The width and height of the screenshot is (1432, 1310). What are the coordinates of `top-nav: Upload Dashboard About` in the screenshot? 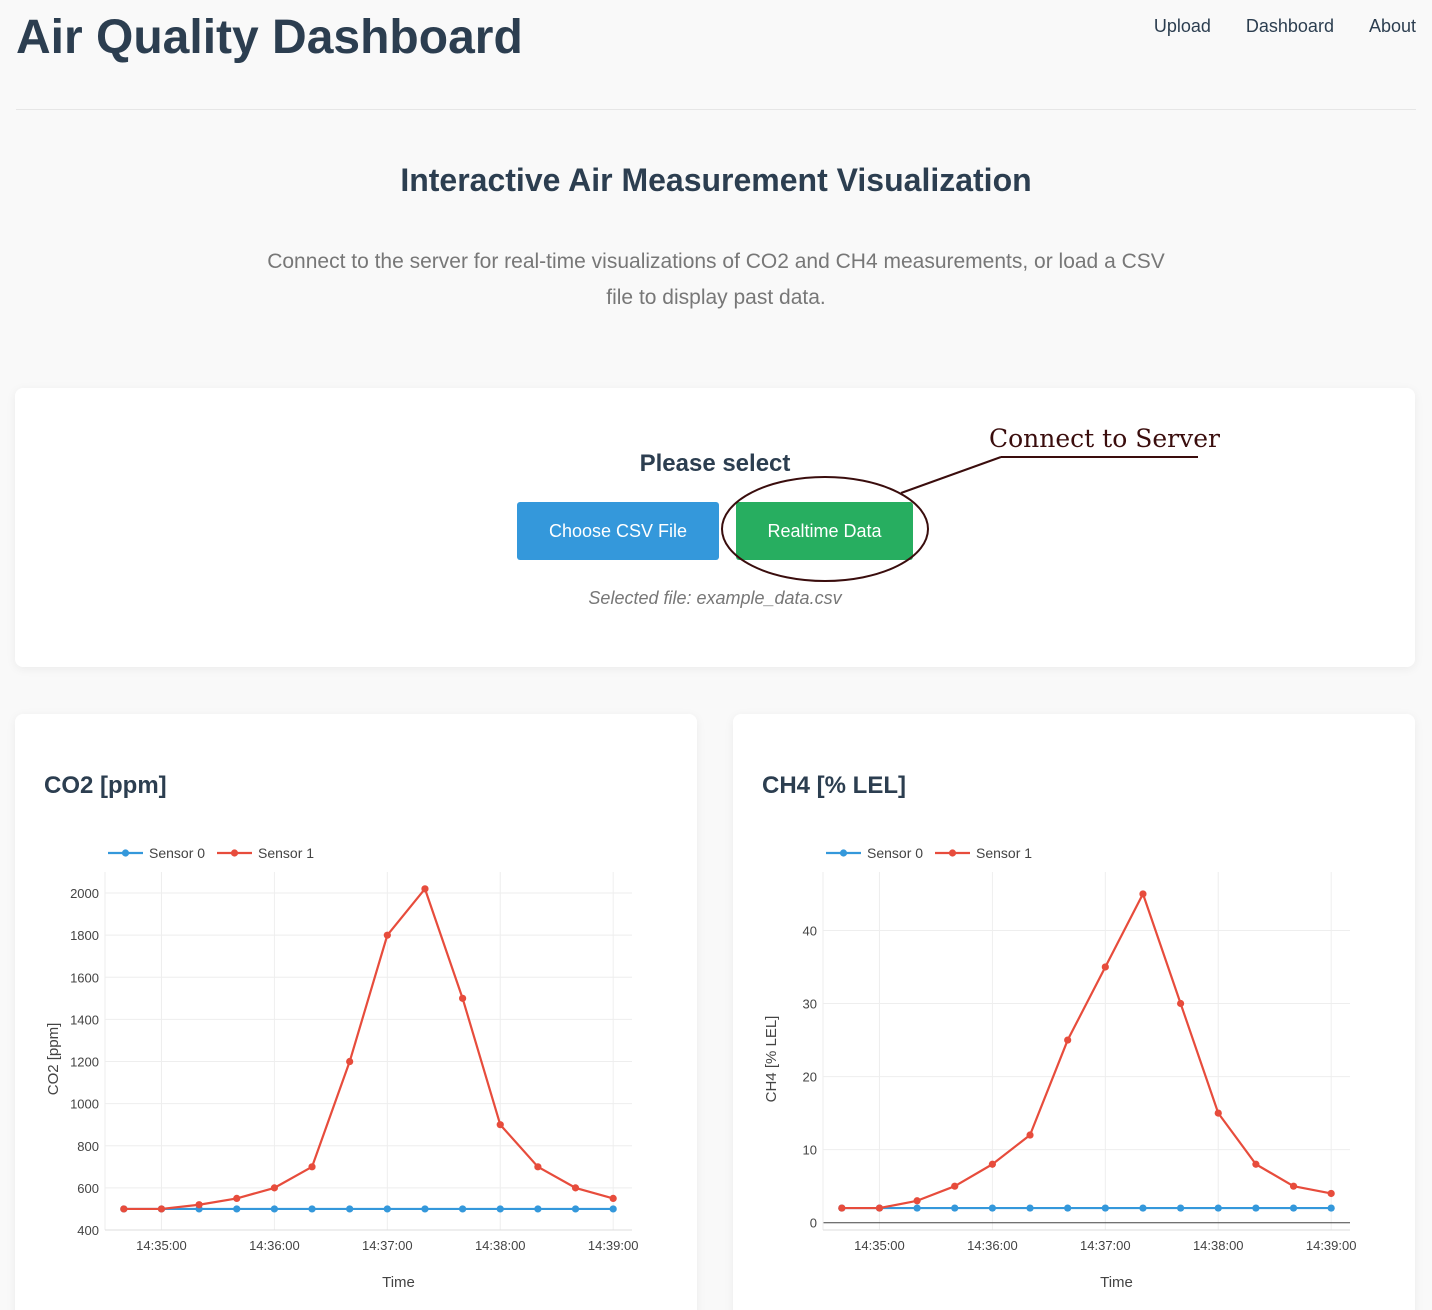 It's located at (1285, 26).